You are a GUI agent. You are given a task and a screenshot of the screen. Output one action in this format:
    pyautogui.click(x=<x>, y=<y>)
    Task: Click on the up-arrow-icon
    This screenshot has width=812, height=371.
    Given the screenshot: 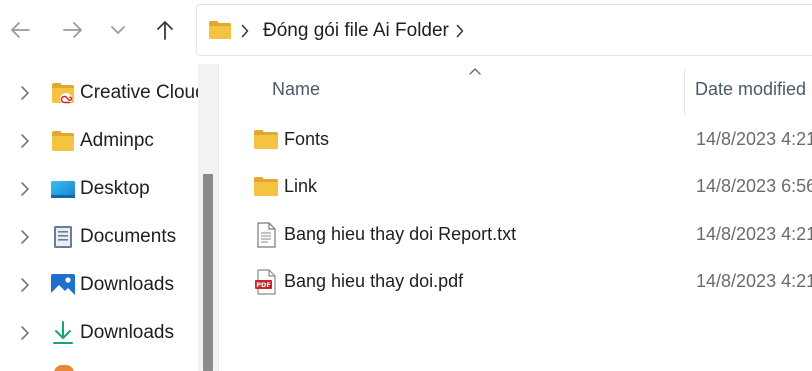 What is the action you would take?
    pyautogui.click(x=165, y=30)
    